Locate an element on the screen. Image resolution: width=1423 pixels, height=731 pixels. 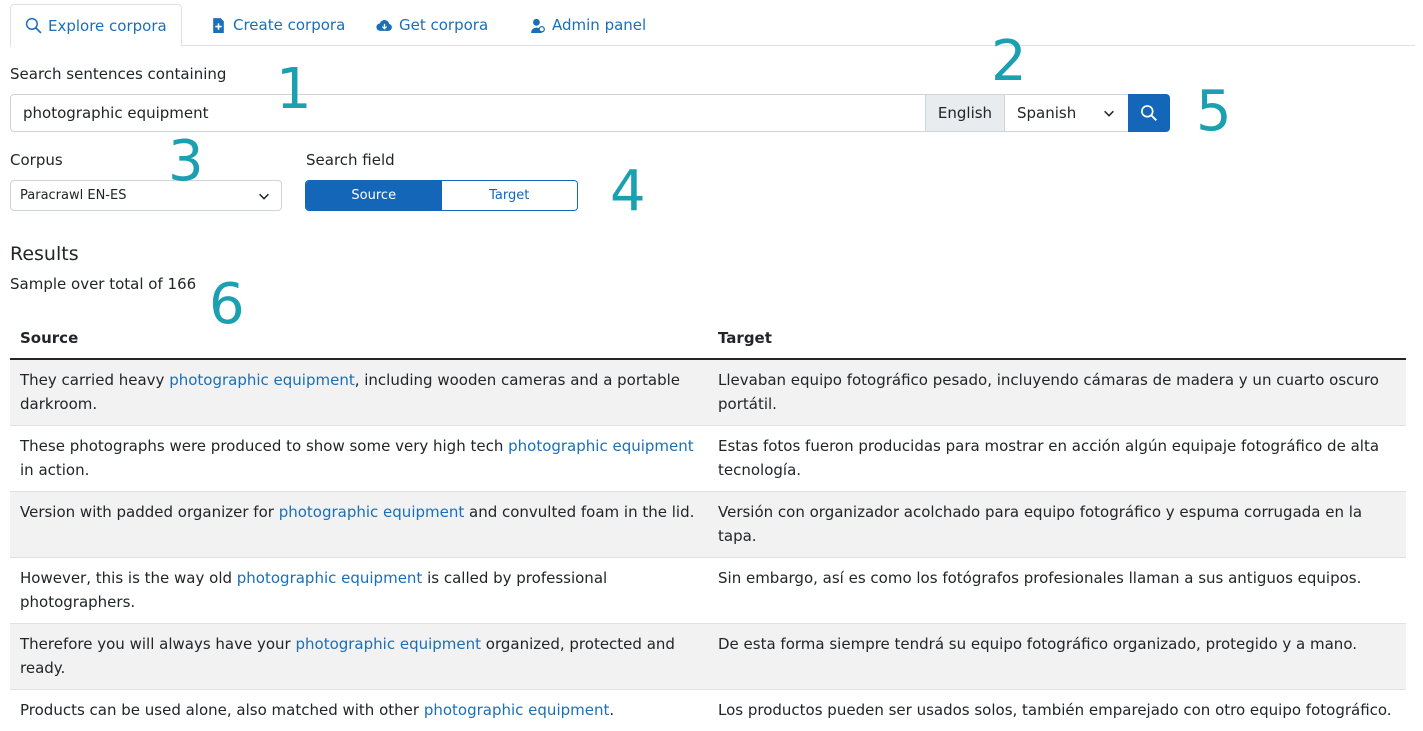
tab-get-corpora: Get corpora is located at coordinates (432, 25).